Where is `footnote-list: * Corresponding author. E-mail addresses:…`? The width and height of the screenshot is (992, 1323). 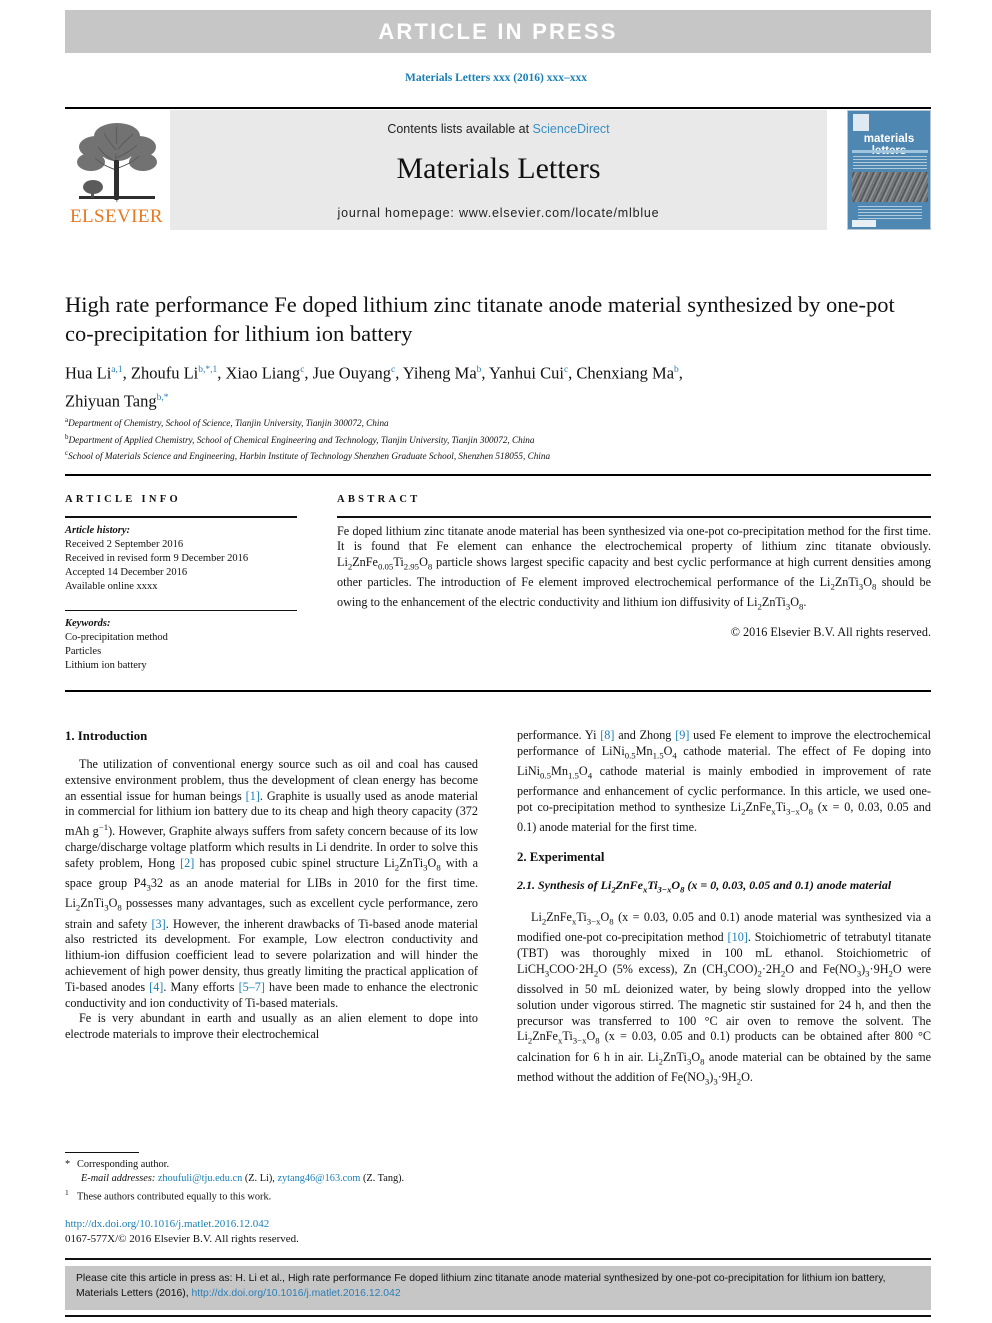
footnote-list: * Corresponding author. E-mail addresses:… is located at coordinates (275, 1181).